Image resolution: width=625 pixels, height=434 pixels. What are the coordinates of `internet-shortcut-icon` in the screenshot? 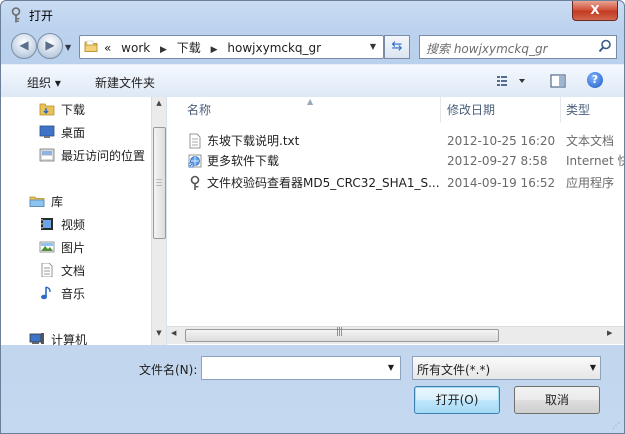 It's located at (195, 161).